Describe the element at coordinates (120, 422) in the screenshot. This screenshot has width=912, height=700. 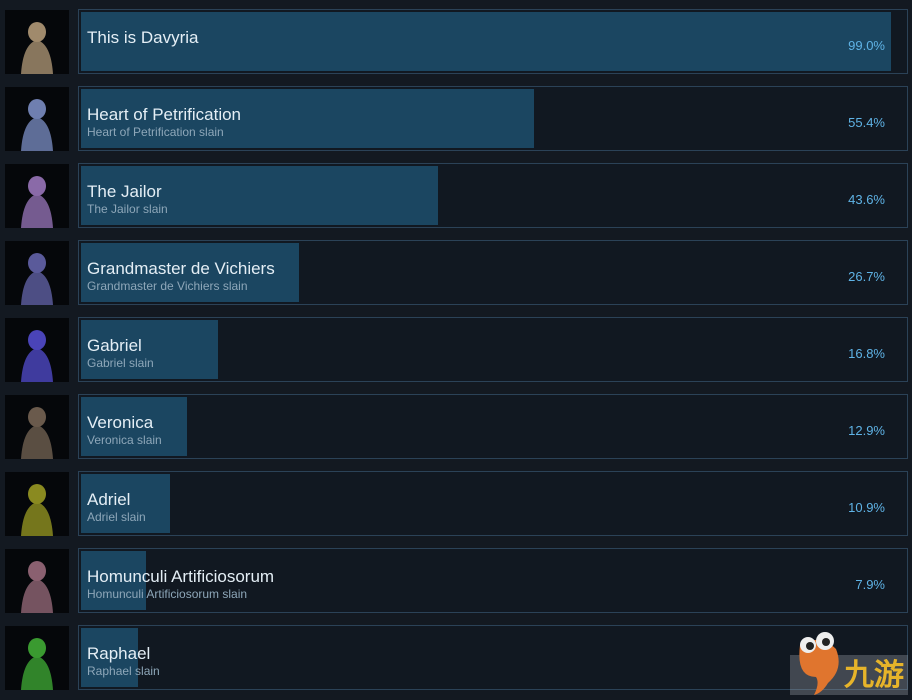
I see `achievement-name: Veronica` at that location.